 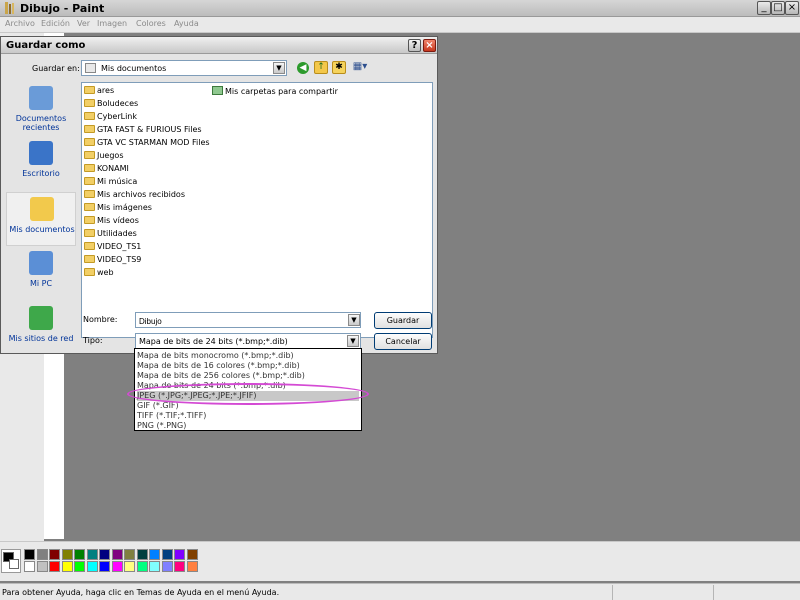 I want to click on list-item: web, so click(x=99, y=274).